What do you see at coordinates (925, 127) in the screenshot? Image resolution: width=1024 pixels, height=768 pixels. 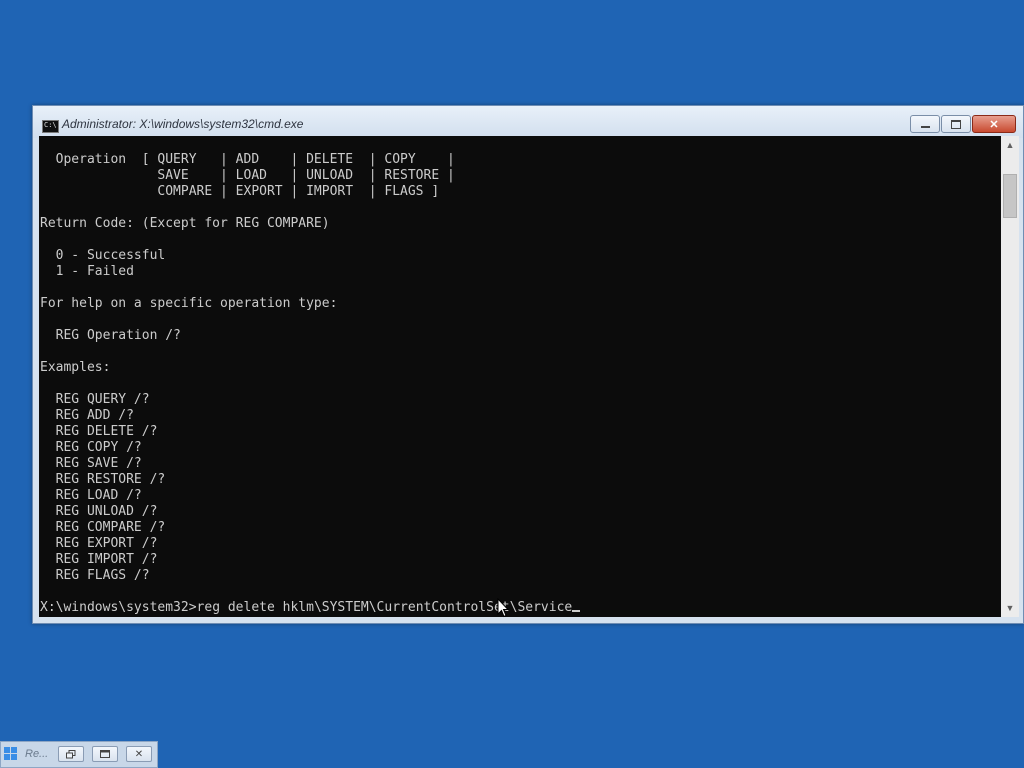 I see `minimize-icon` at bounding box center [925, 127].